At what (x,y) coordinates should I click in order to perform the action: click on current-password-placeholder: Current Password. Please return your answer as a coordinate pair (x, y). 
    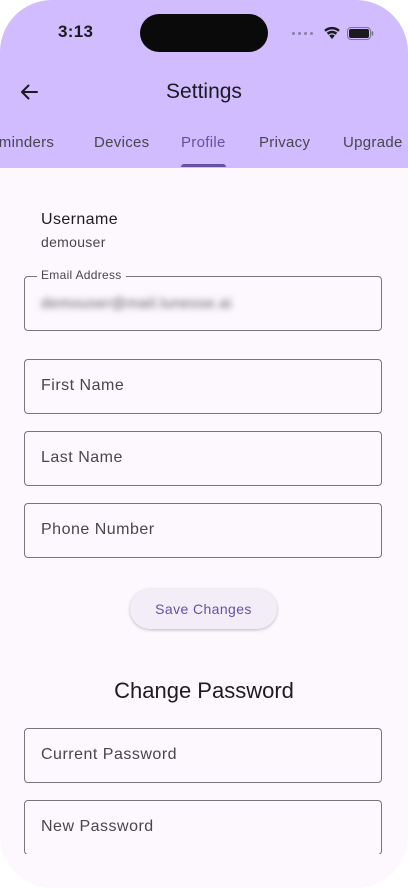
    Looking at the image, I should click on (109, 754).